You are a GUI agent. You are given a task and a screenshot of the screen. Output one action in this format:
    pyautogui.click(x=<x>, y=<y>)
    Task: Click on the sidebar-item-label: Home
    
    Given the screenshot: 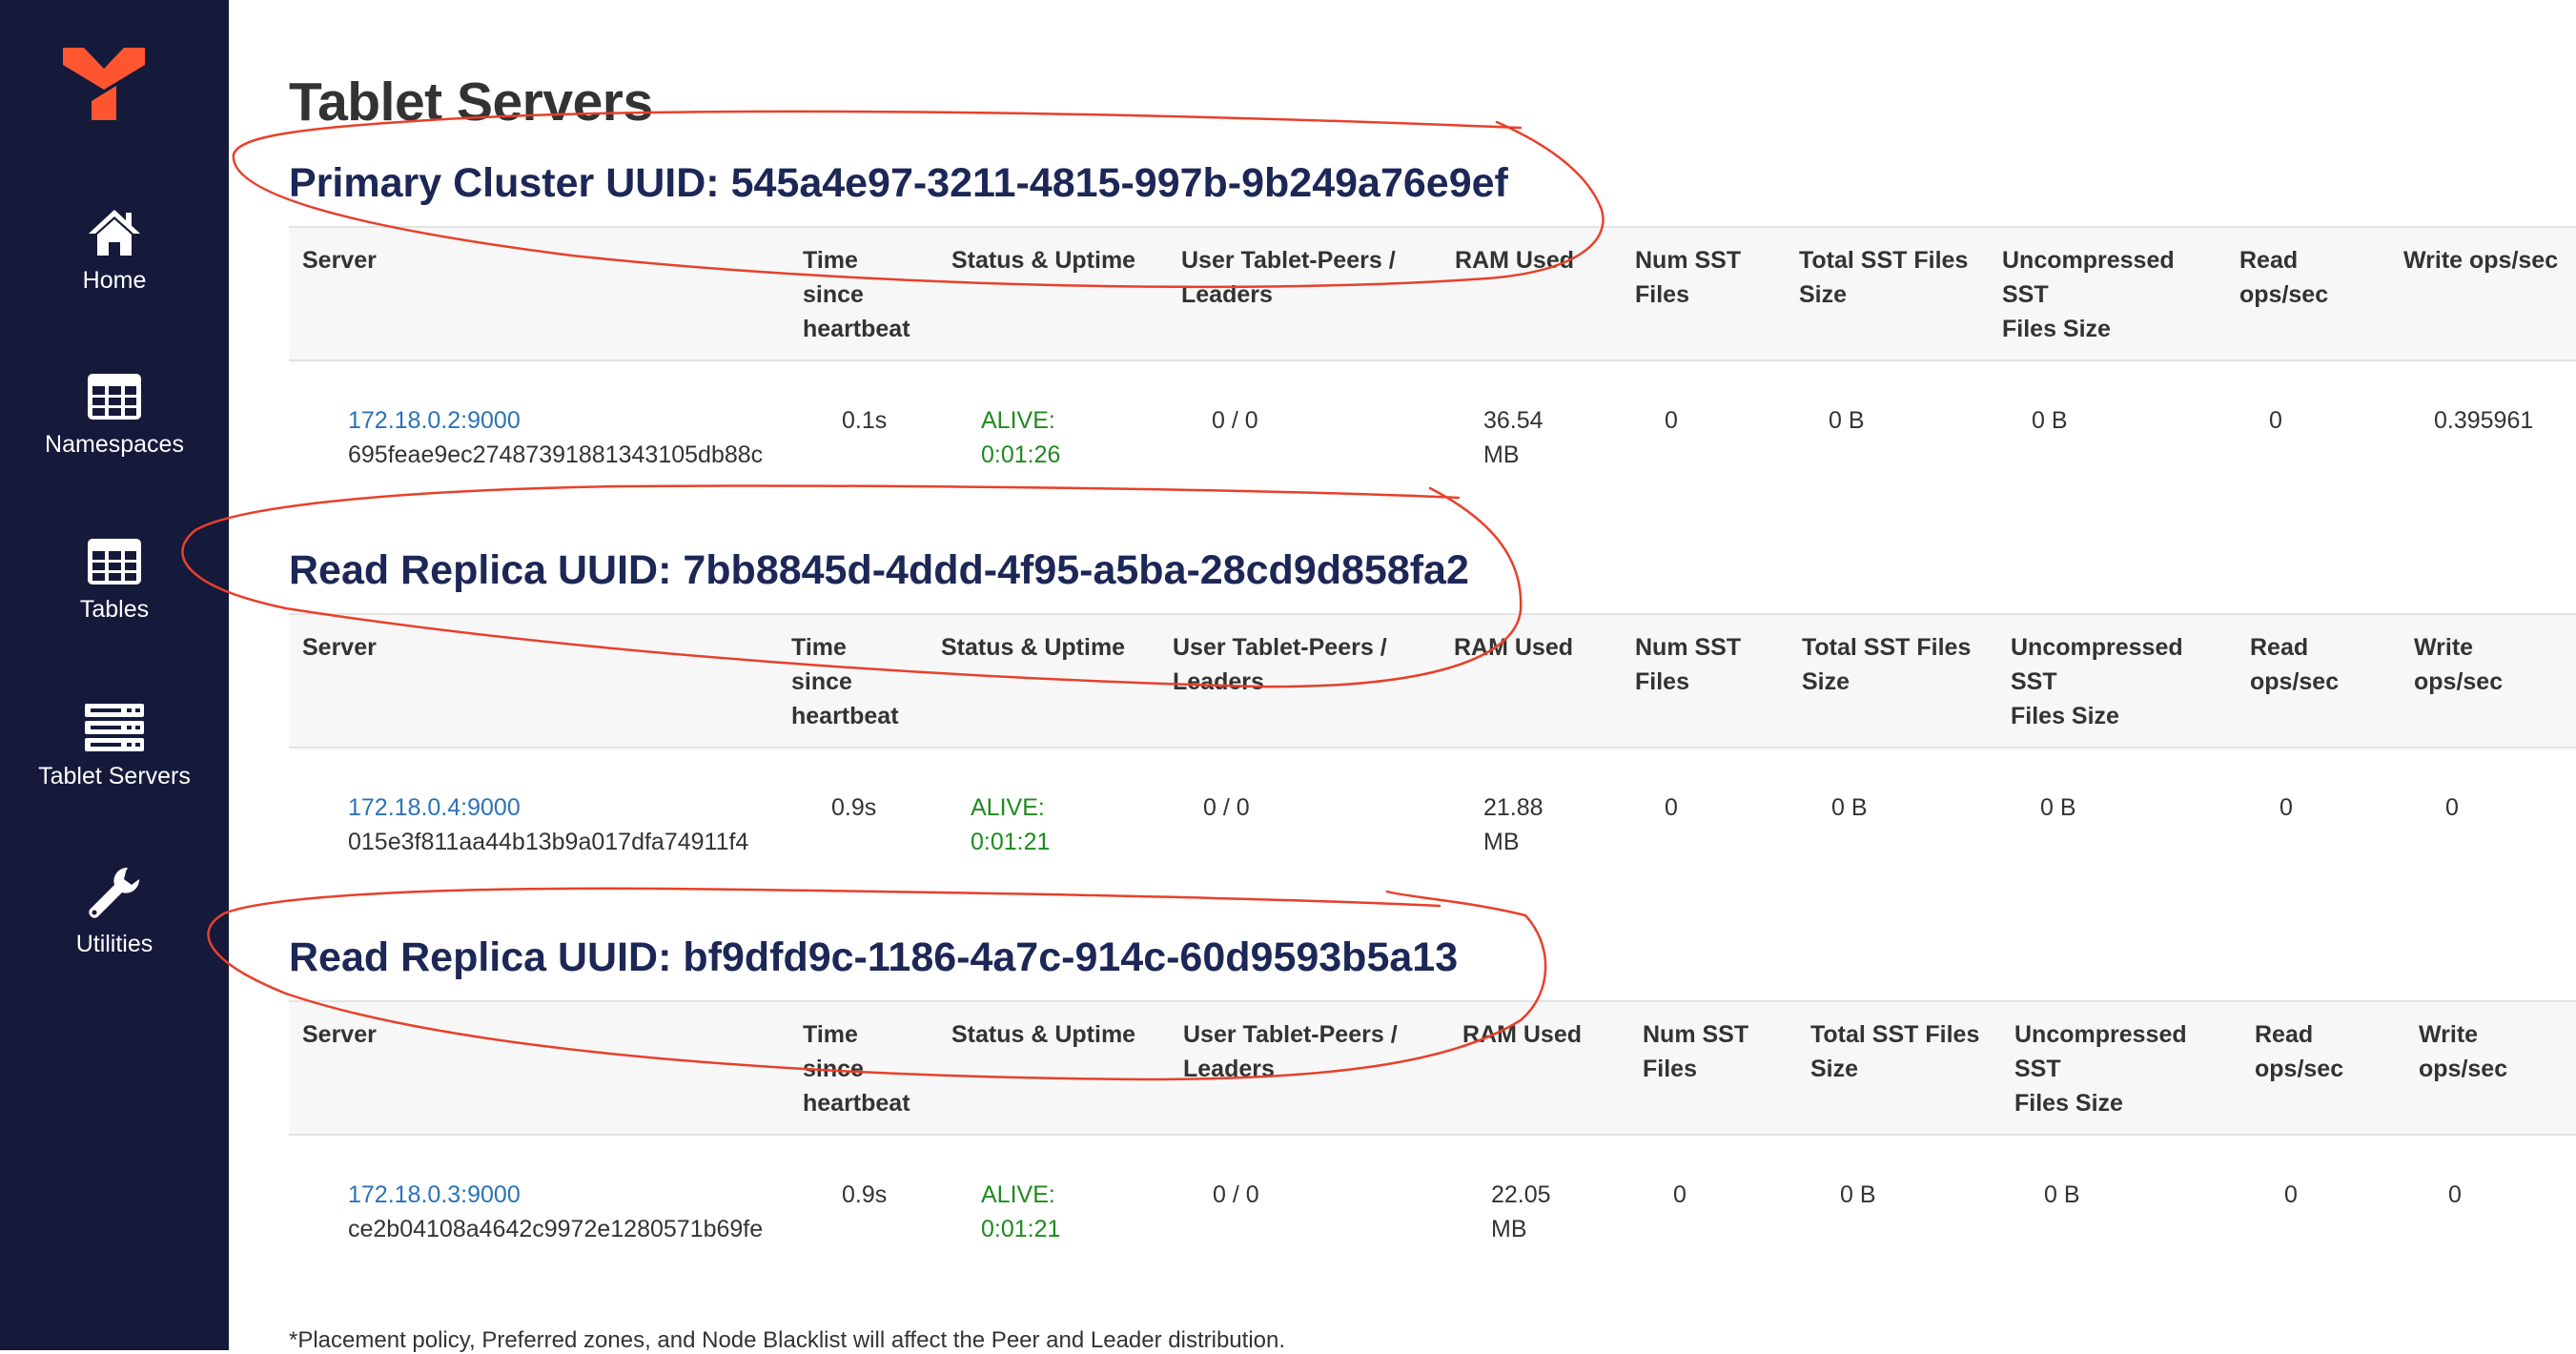 What is the action you would take?
    pyautogui.click(x=115, y=281)
    